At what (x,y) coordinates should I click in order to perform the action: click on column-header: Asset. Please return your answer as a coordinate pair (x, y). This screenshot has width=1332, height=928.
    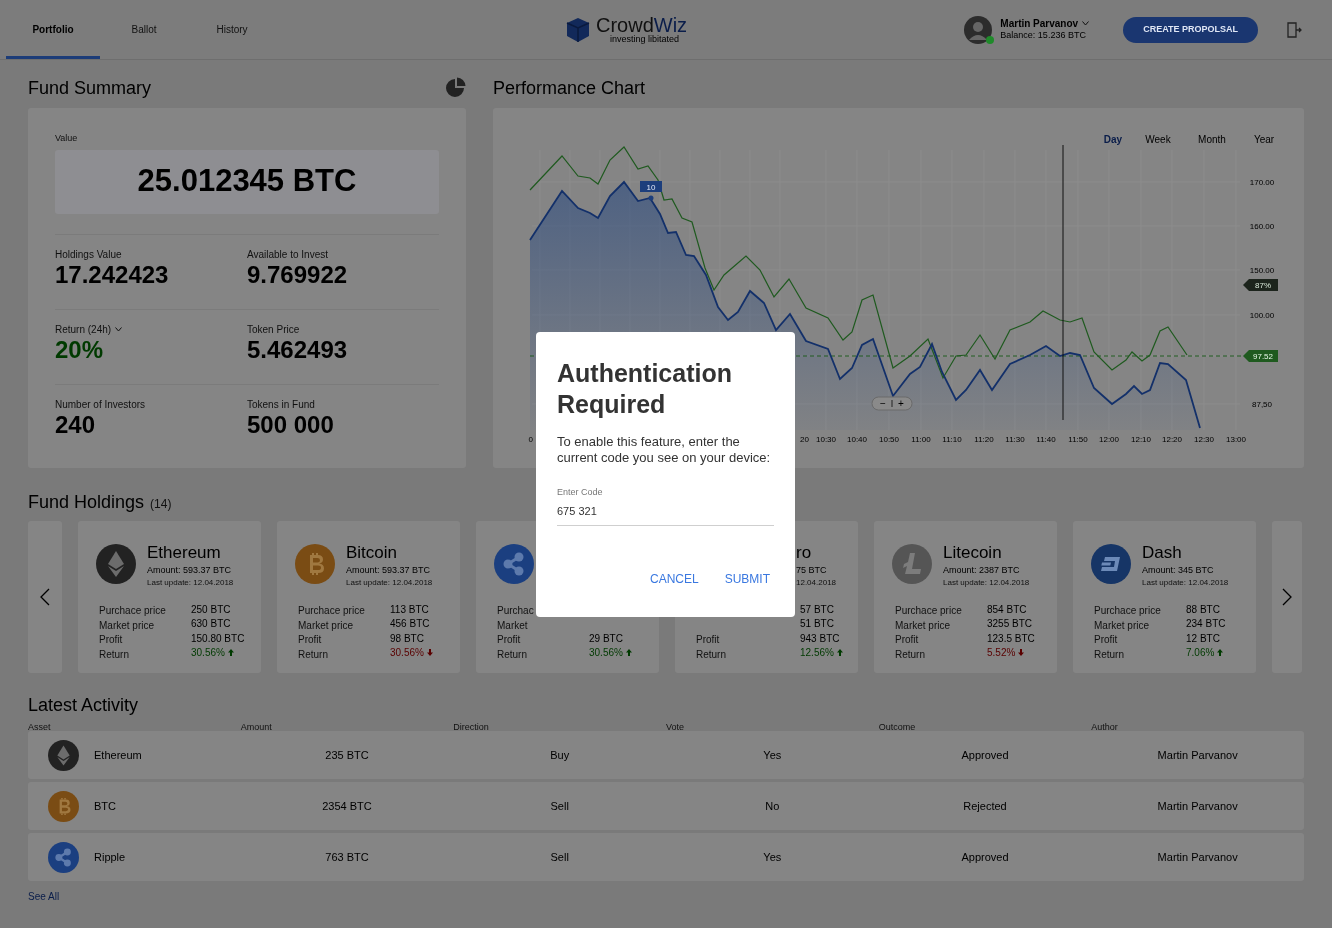
    Looking at the image, I should click on (39, 727).